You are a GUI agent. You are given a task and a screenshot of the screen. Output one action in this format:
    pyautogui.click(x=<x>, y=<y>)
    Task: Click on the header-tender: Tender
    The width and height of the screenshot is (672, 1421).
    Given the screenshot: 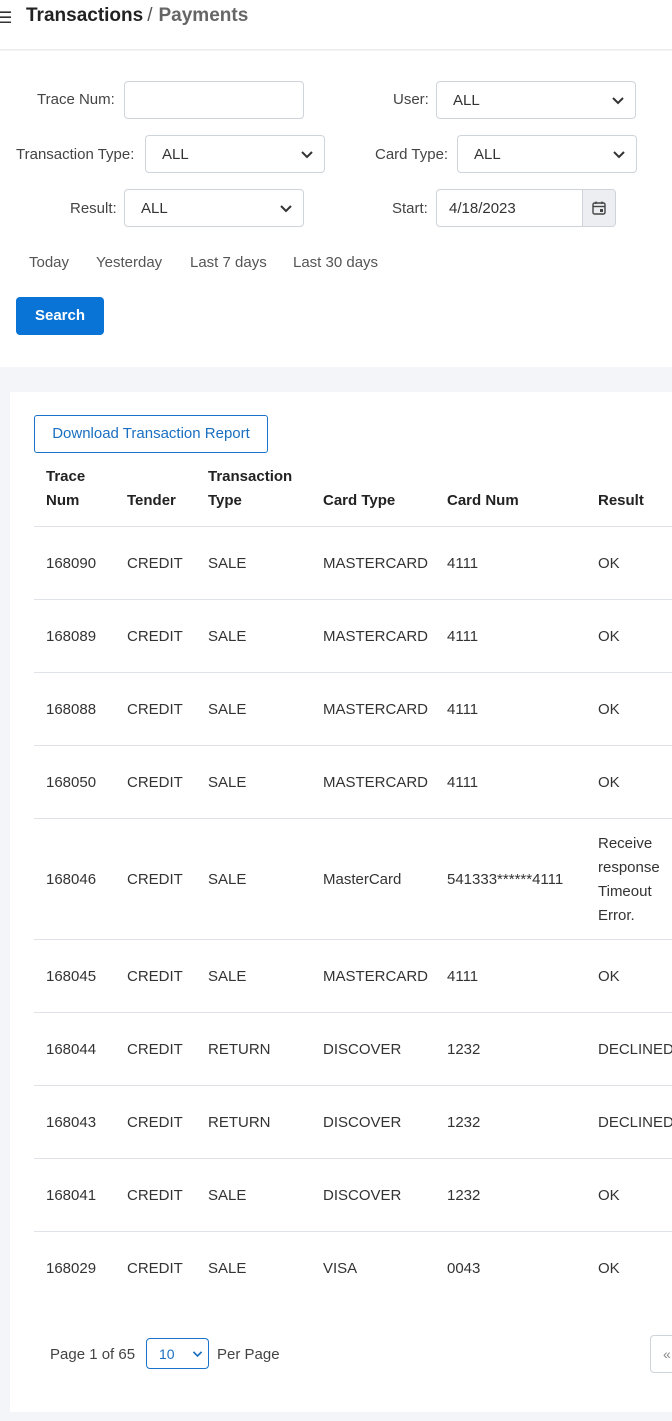 What is the action you would take?
    pyautogui.click(x=151, y=501)
    